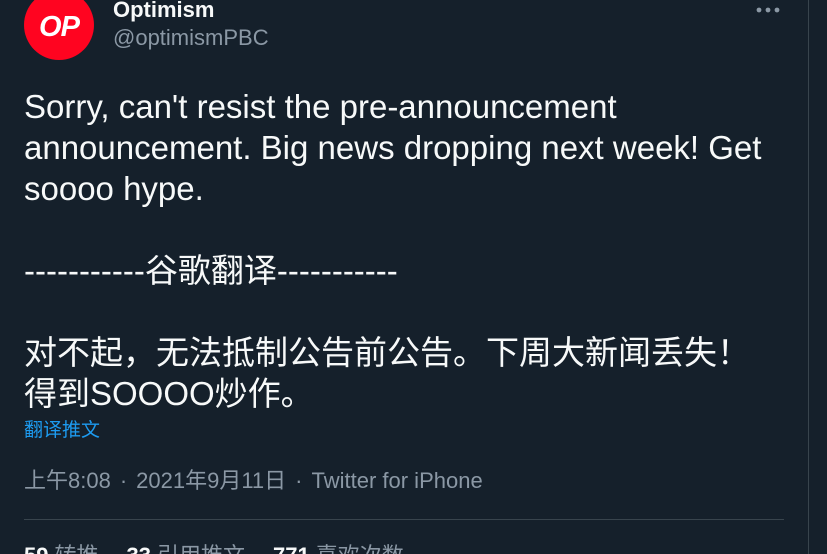 This screenshot has width=827, height=554. What do you see at coordinates (36, 547) in the screenshot?
I see `stat-count: 59` at bounding box center [36, 547].